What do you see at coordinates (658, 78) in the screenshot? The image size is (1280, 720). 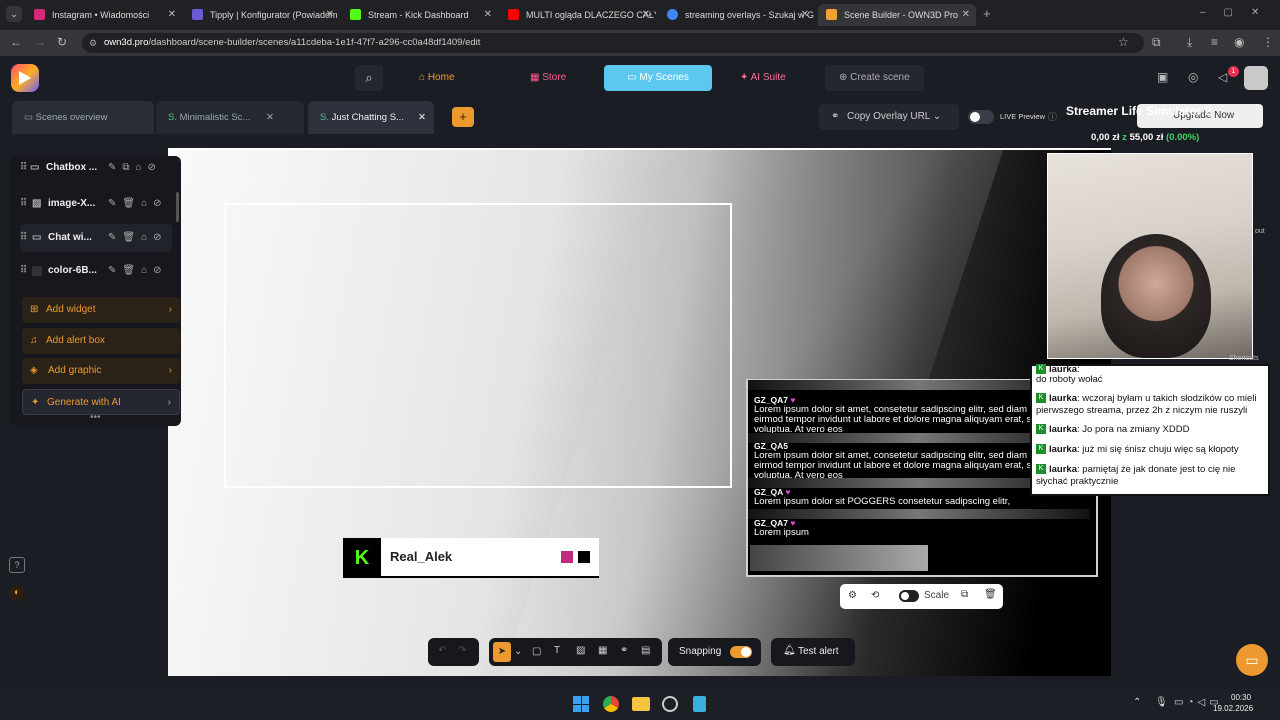 I see `nav-my-scenes: ▭ My Scenes` at bounding box center [658, 78].